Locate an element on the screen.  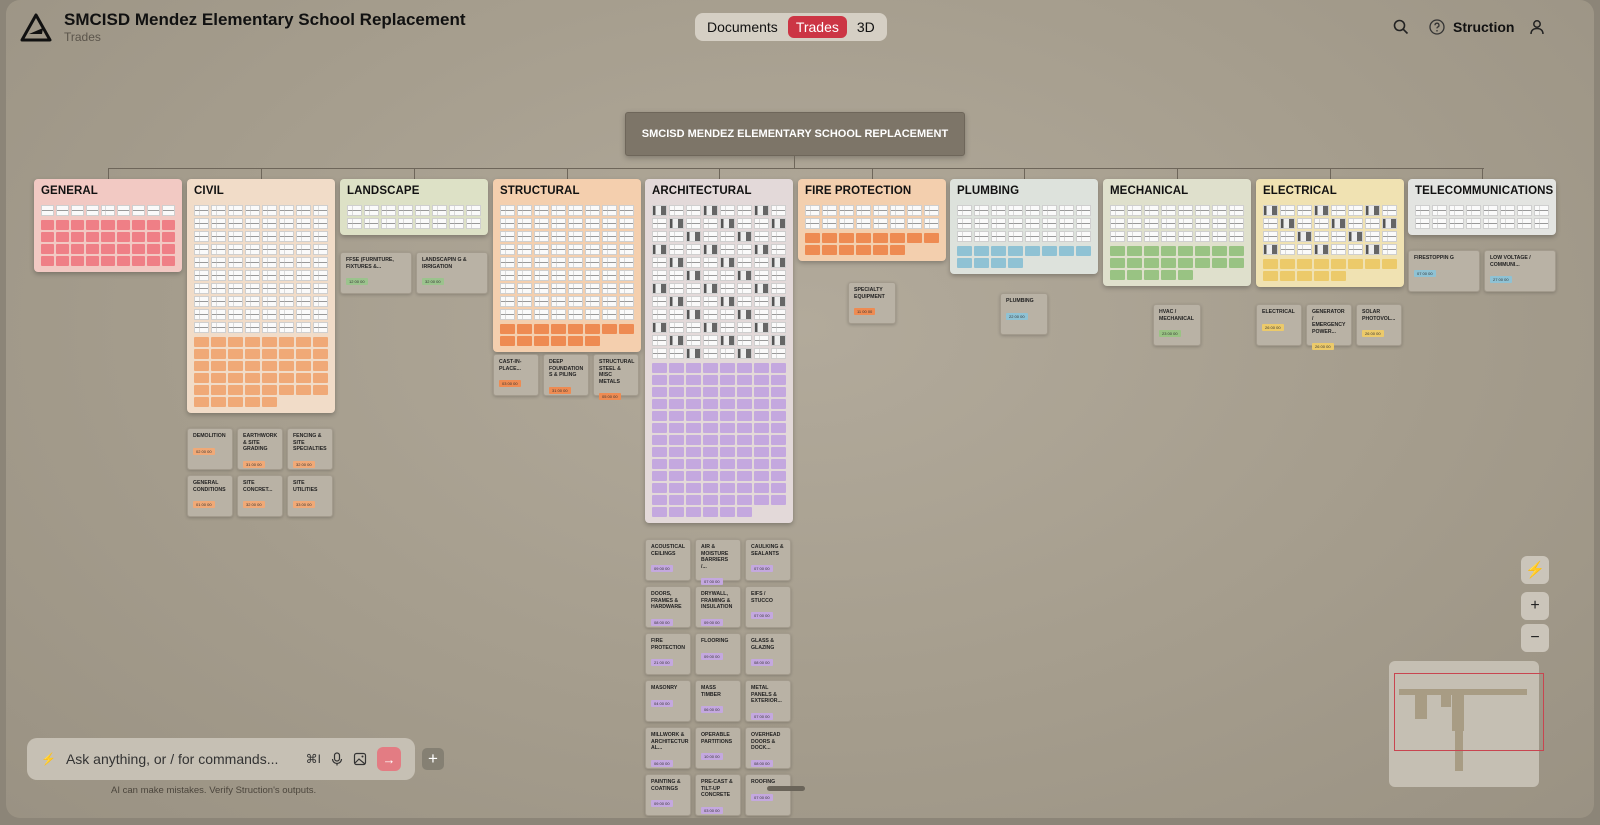
sub-trade-node: MILLWORK & ARCHITECTUR AL... 06 00 00 is located at coordinates (668, 748).